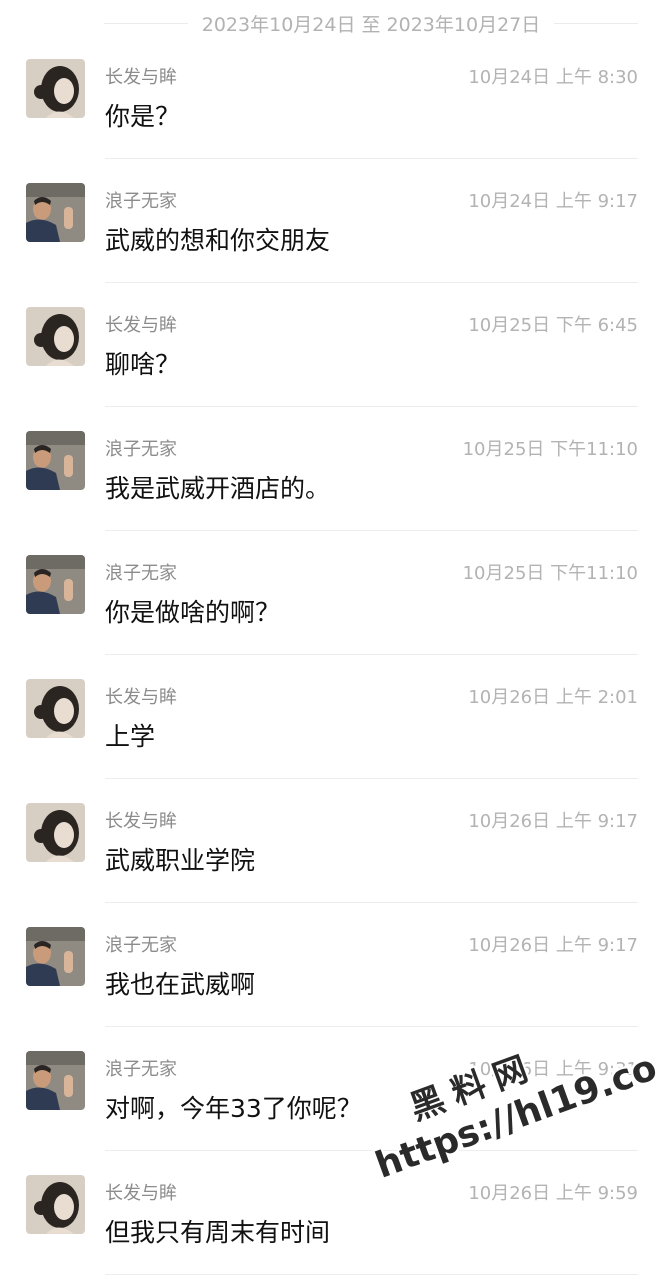 This screenshot has height=1280, width=664. What do you see at coordinates (553, 201) in the screenshot?
I see `message-time: 10月24日 上午 9:17` at bounding box center [553, 201].